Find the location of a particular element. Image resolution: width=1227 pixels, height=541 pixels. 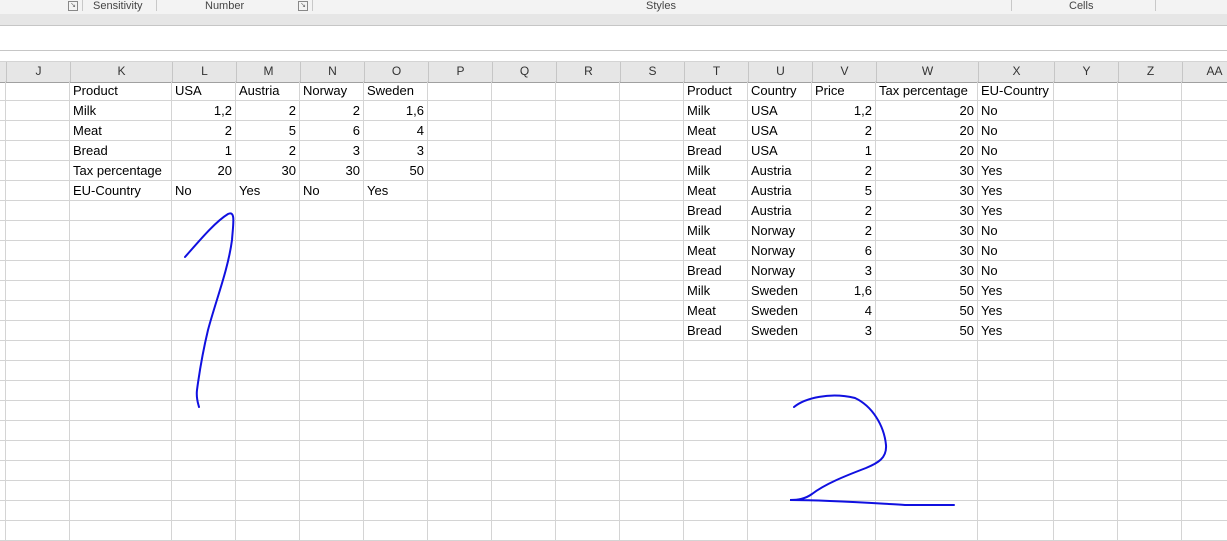

cell-S3 is located at coordinates (652, 131).